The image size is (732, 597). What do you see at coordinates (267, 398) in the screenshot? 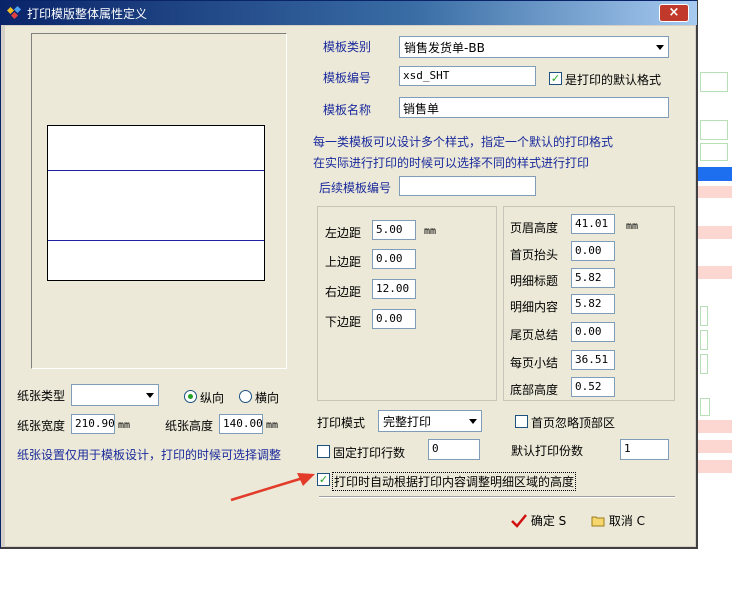
I see `landscape-label: 横向` at bounding box center [267, 398].